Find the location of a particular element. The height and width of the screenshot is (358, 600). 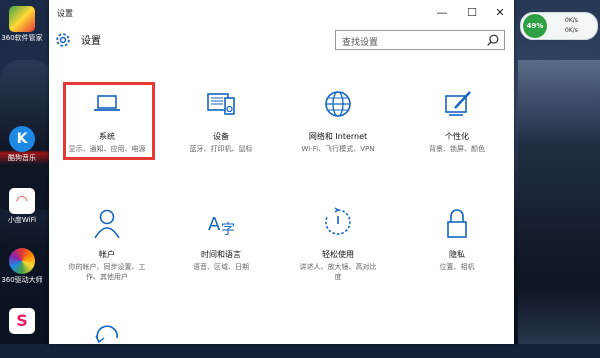

tile-desc: 蓝牙、打印机、鼠标 is located at coordinates (221, 149).